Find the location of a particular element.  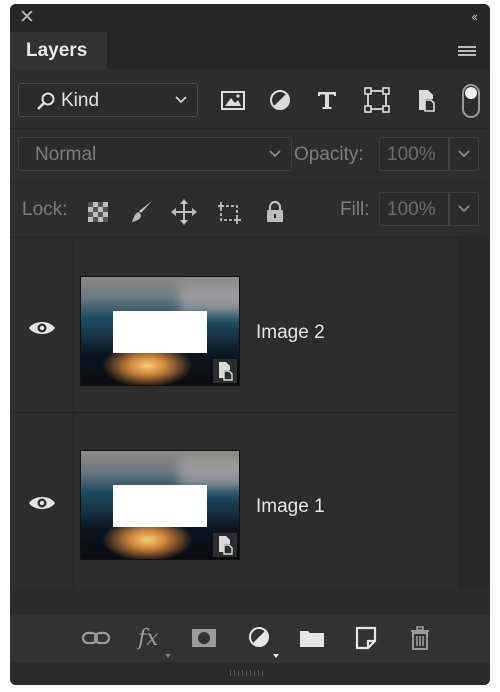

filter-toggle-switch is located at coordinates (471, 101).